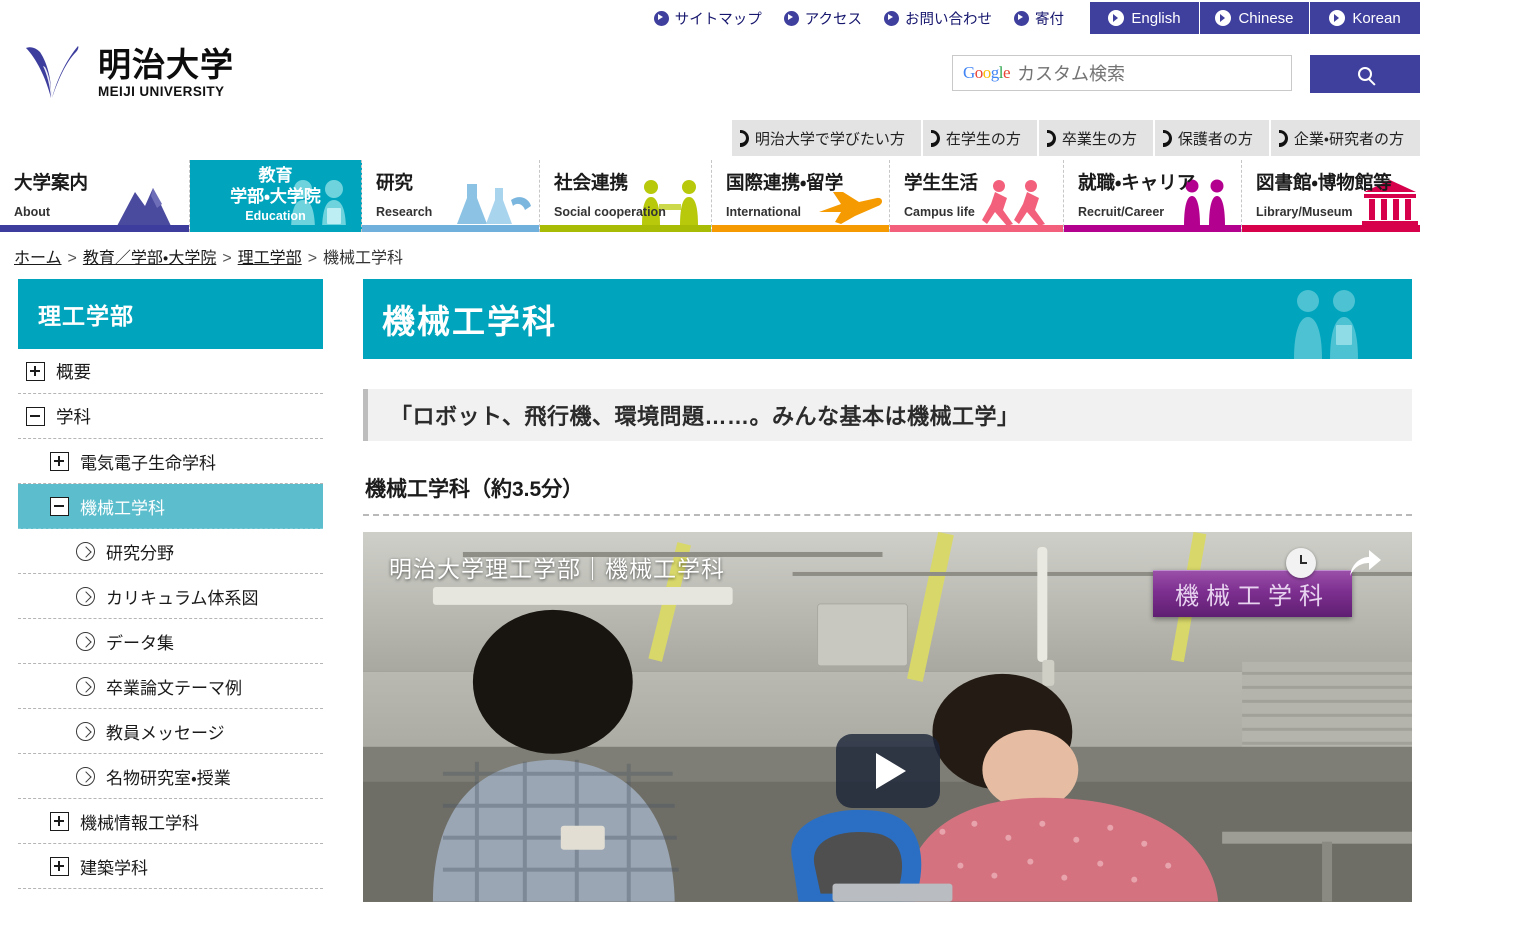  I want to click on sidebar-item-label: 概要, so click(73, 371).